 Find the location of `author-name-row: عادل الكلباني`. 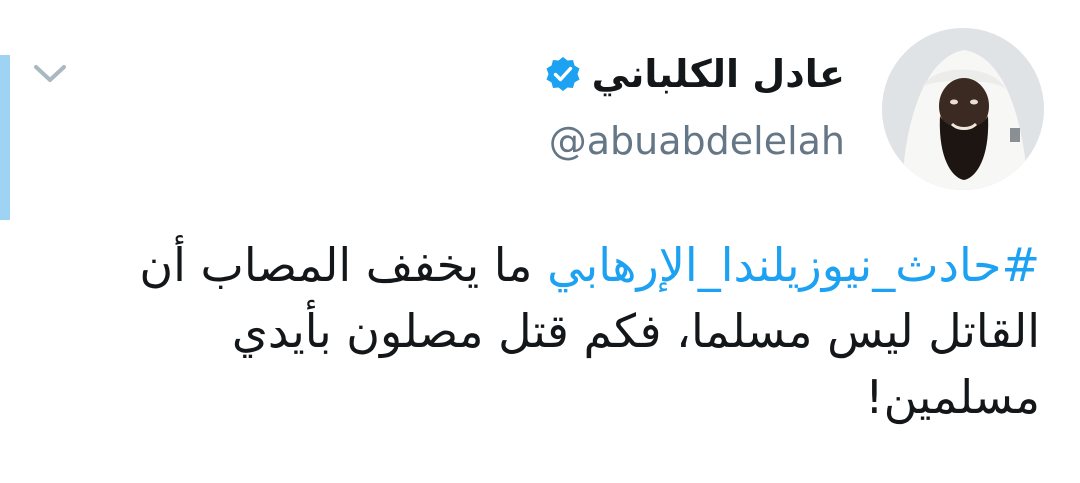

author-name-row: عادل الكلباني is located at coordinates (694, 74).